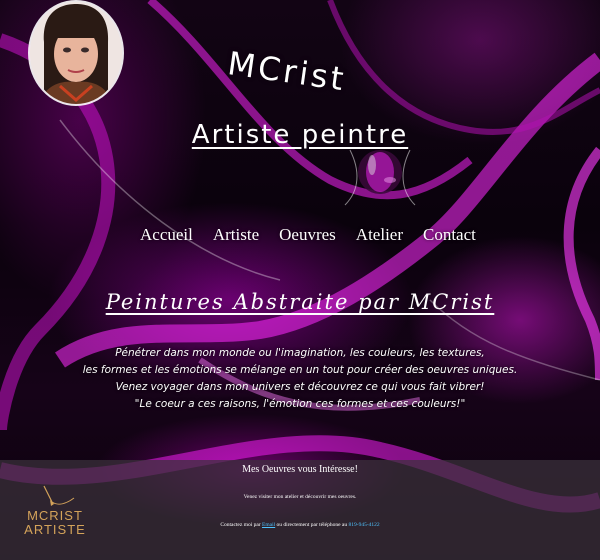 The width and height of the screenshot is (600, 560). I want to click on footer-logo: MCRIST ARTISTE, so click(55, 512).